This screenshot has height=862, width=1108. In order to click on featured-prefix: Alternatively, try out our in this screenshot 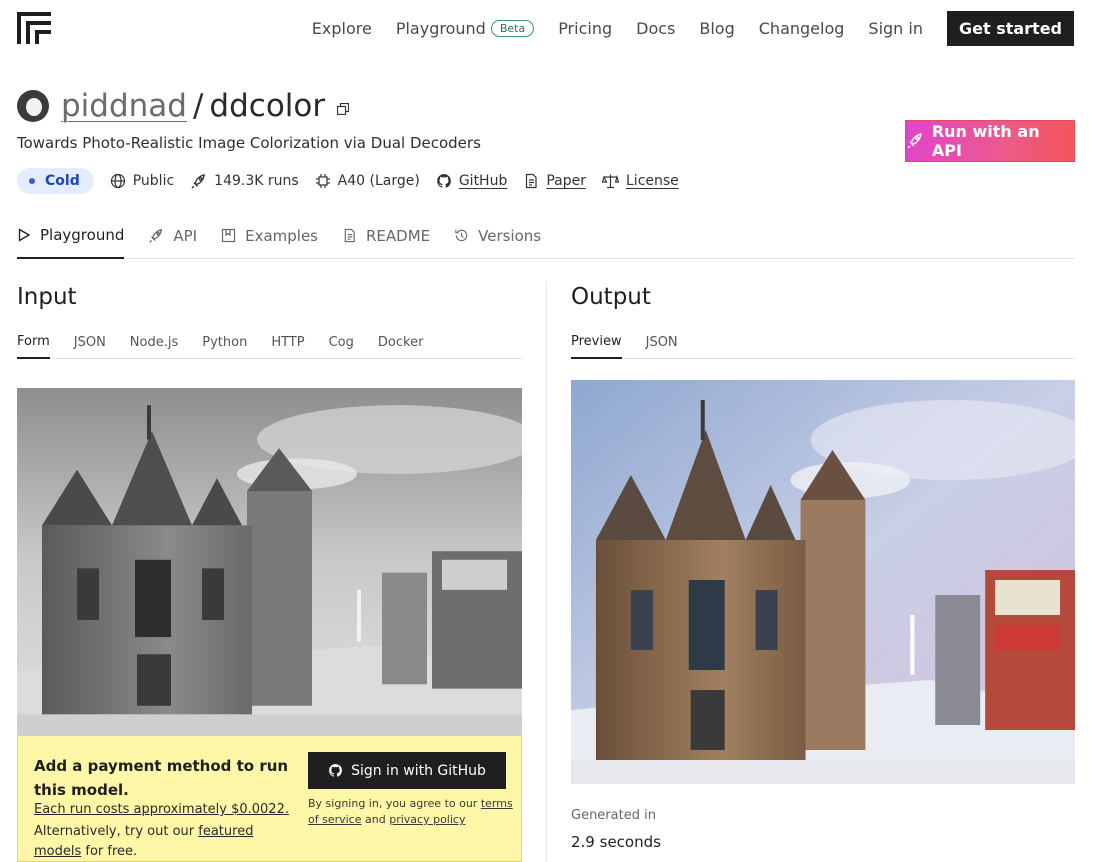, I will do `click(114, 831)`.